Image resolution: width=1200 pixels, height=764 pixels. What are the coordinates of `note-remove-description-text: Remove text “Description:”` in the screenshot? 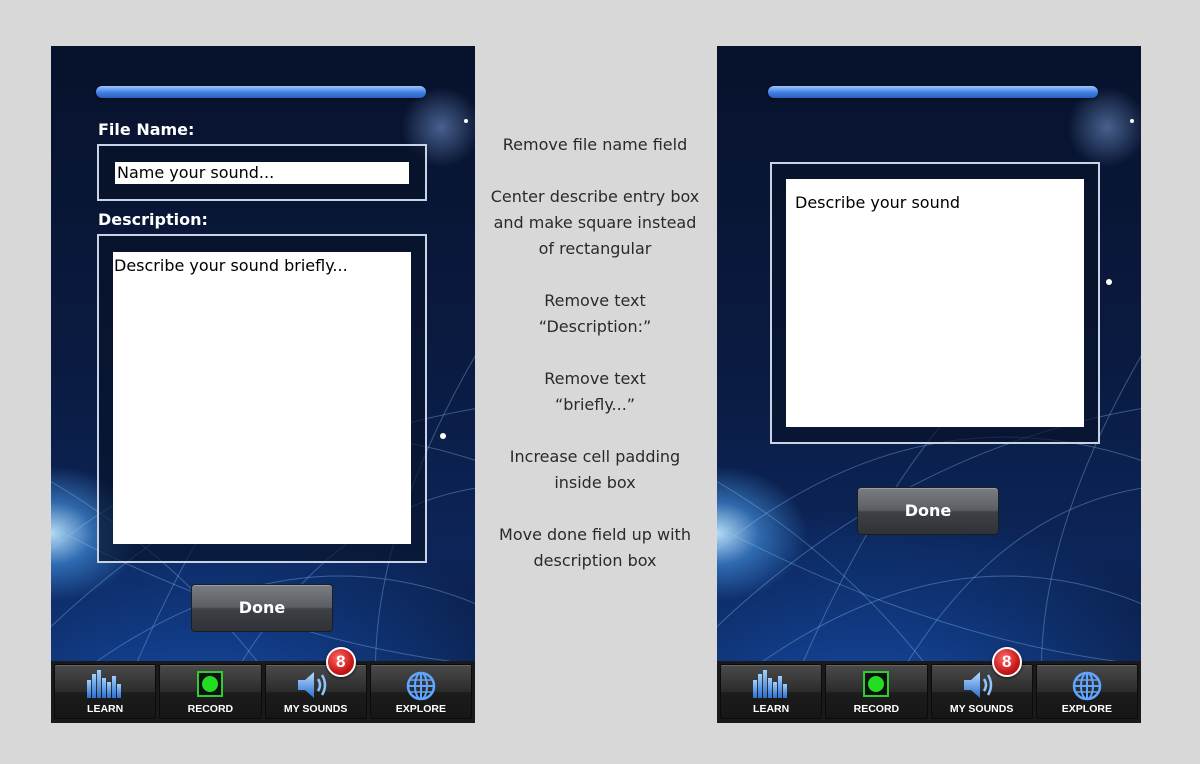 It's located at (595, 313).